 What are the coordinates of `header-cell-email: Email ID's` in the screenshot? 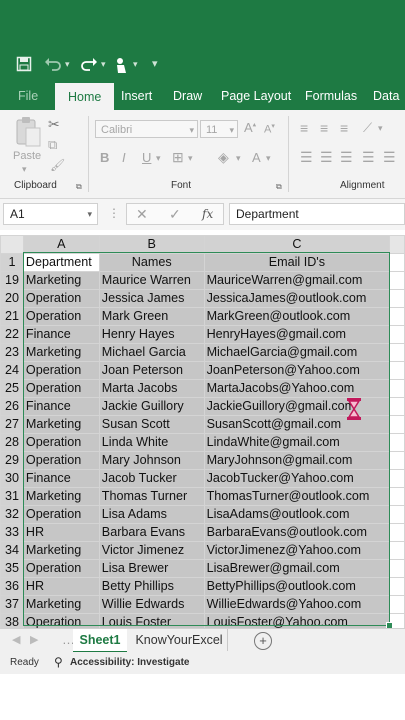 It's located at (297, 262).